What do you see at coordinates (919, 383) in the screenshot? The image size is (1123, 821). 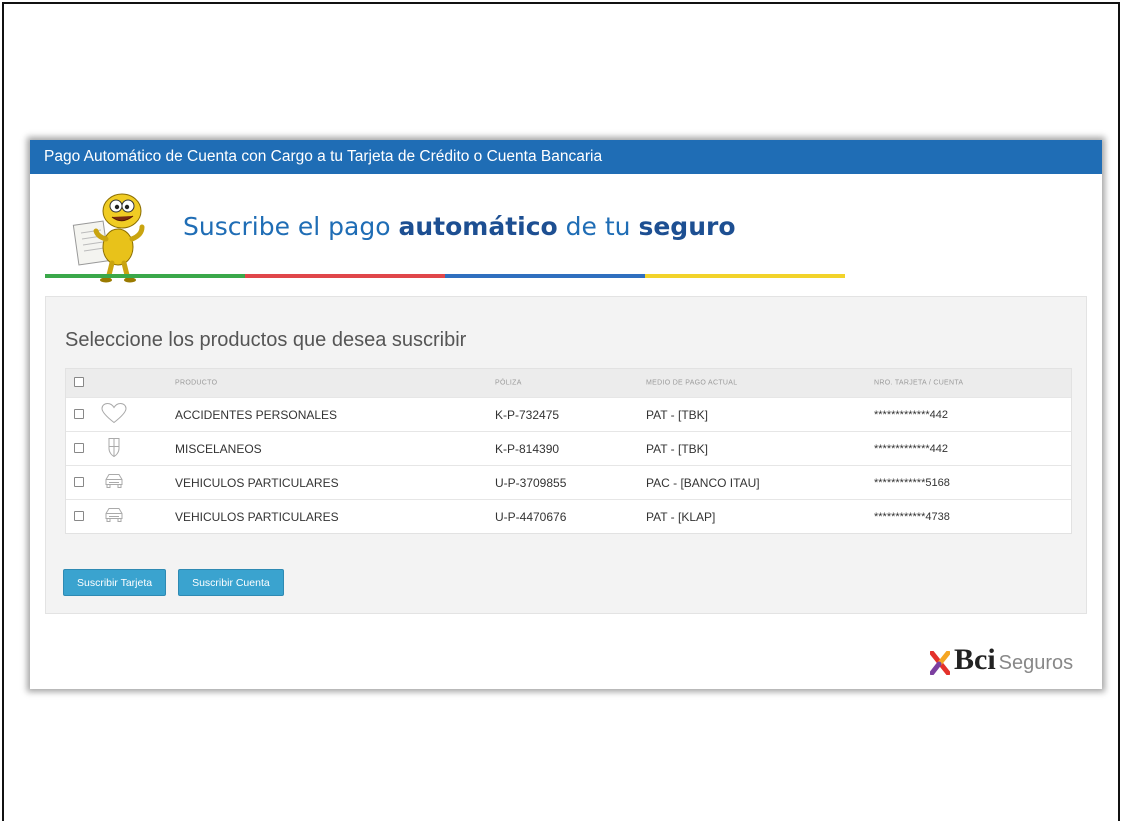 I see `header-nro-tarjeta: NRO. TARJETA / CUENTA` at bounding box center [919, 383].